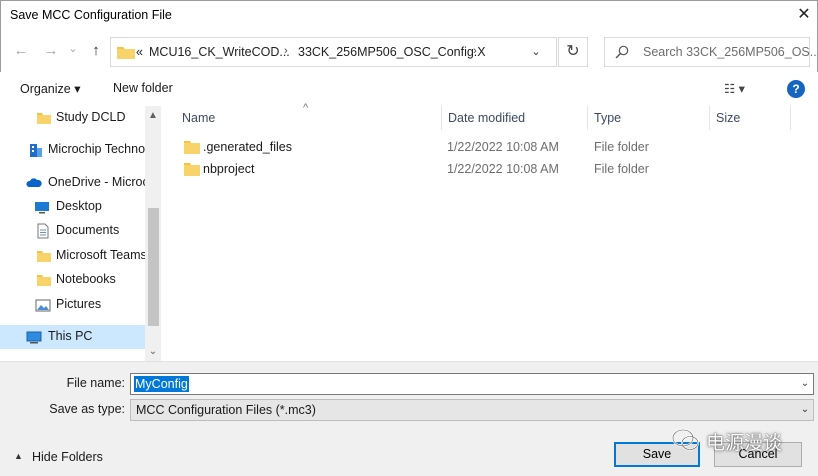 The image size is (818, 476). What do you see at coordinates (796, 89) in the screenshot?
I see `help-icon: ?` at bounding box center [796, 89].